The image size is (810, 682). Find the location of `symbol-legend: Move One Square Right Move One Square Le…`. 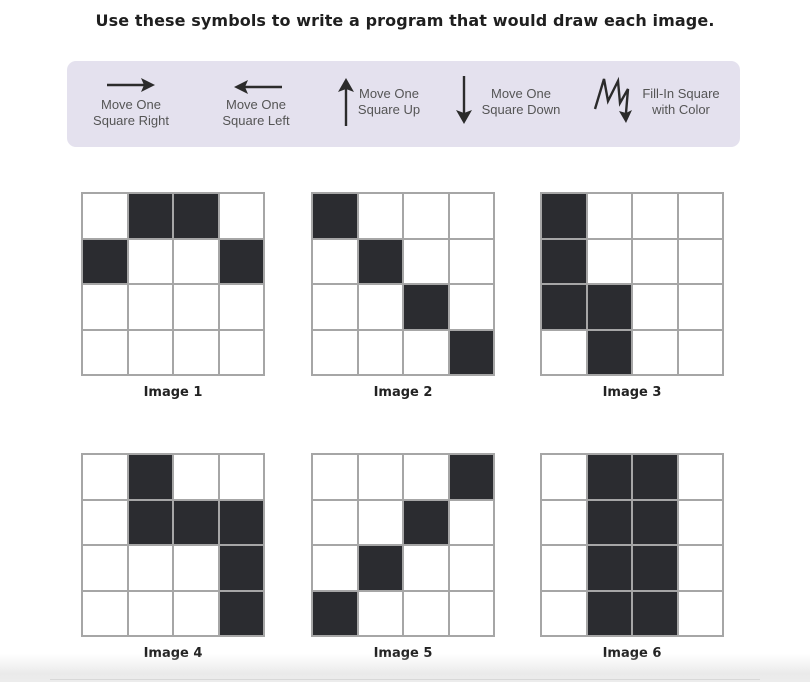

symbol-legend: Move One Square Right Move One Square Le… is located at coordinates (403, 104).